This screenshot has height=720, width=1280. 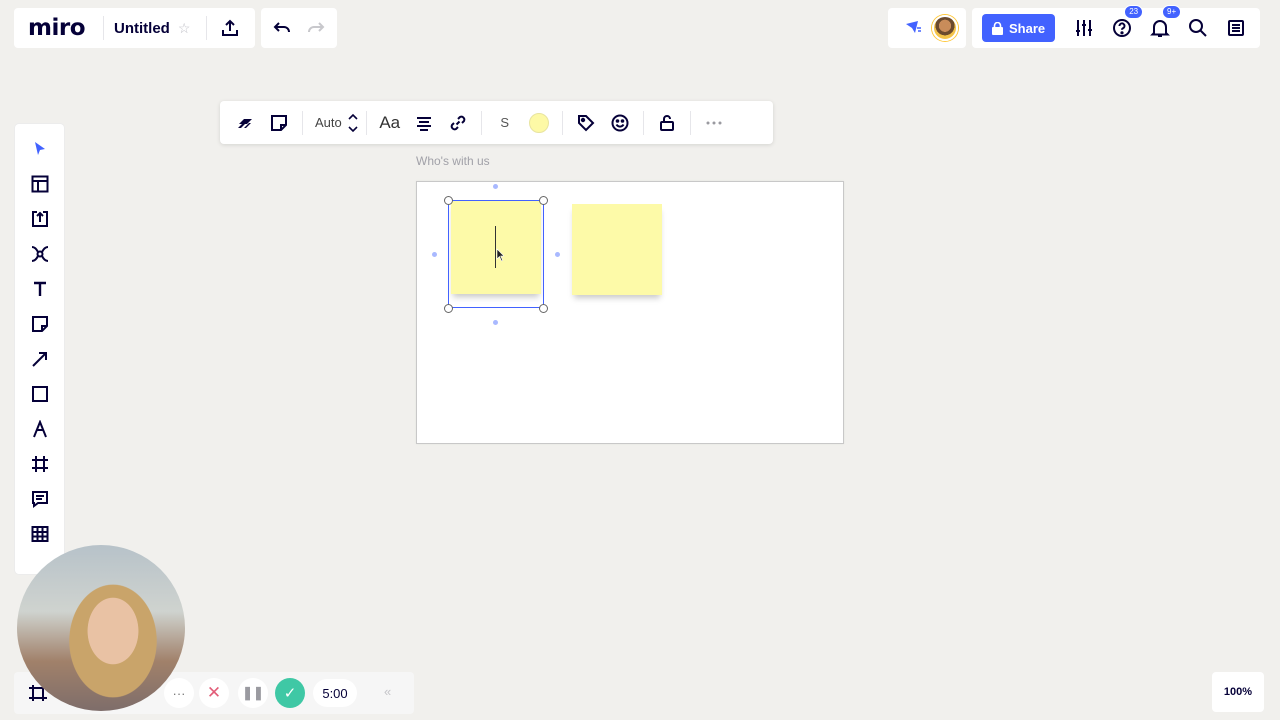 What do you see at coordinates (505, 122) in the screenshot?
I see `font-size-button: S` at bounding box center [505, 122].